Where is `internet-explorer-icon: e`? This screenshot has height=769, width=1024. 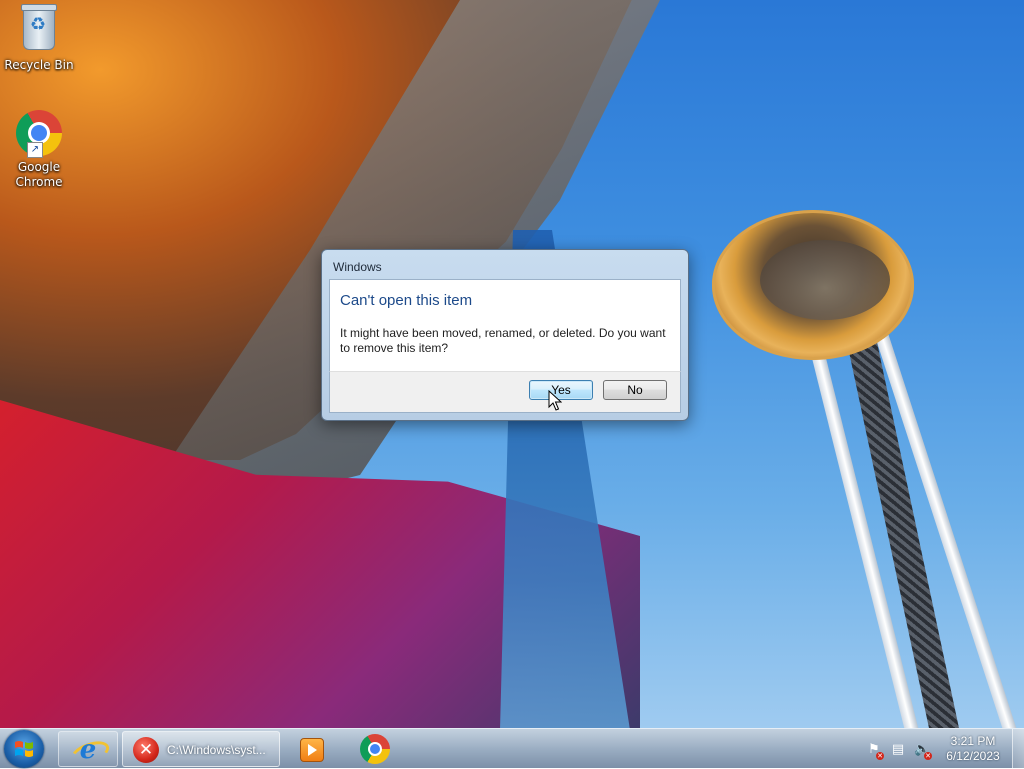
internet-explorer-icon: e is located at coordinates (88, 750).